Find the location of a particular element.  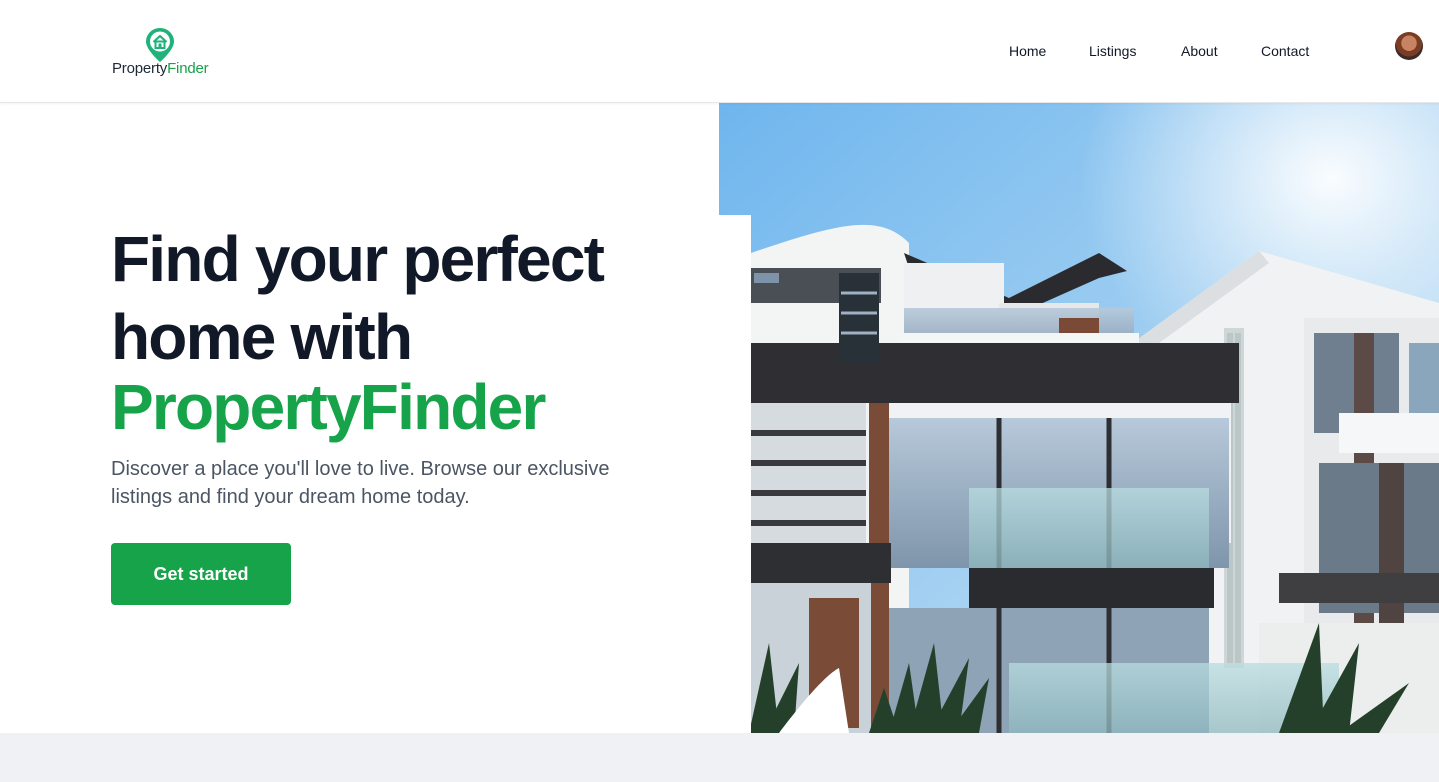

main-nav: Home Listings About Contact is located at coordinates (719, 53).